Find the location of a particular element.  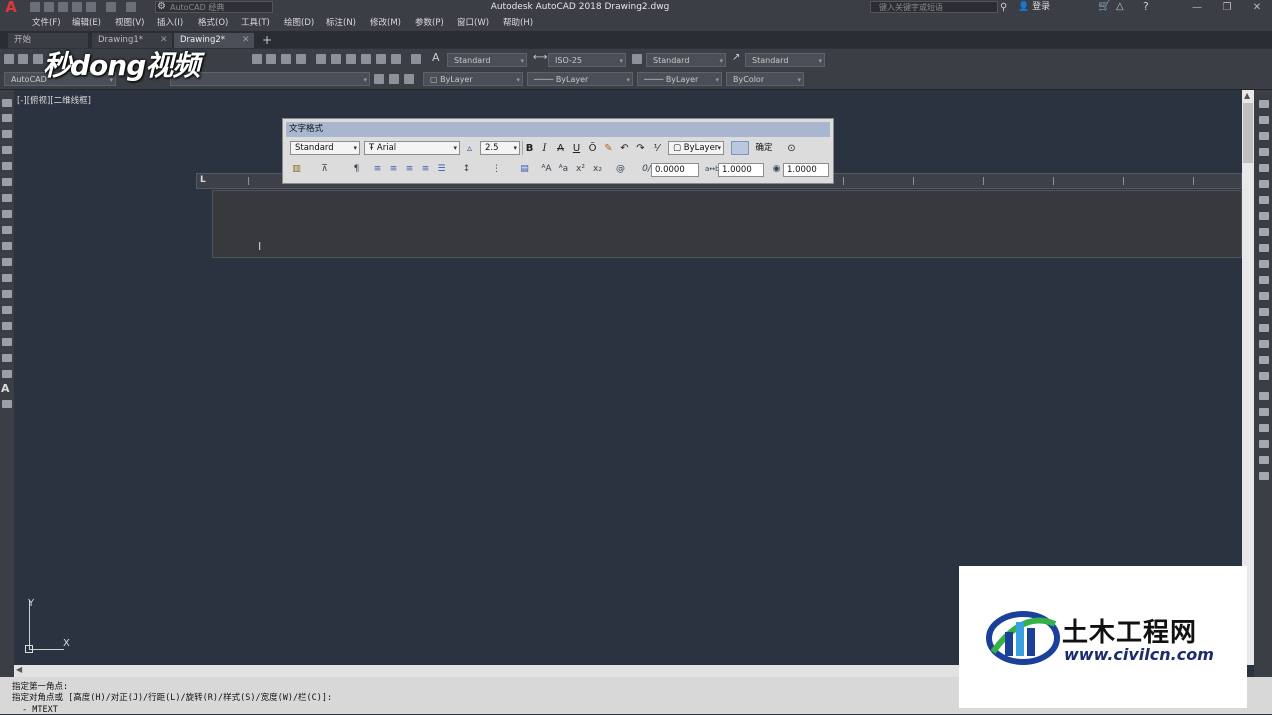

dim-style-dropdown: ISO-25 ▾ is located at coordinates (587, 60).